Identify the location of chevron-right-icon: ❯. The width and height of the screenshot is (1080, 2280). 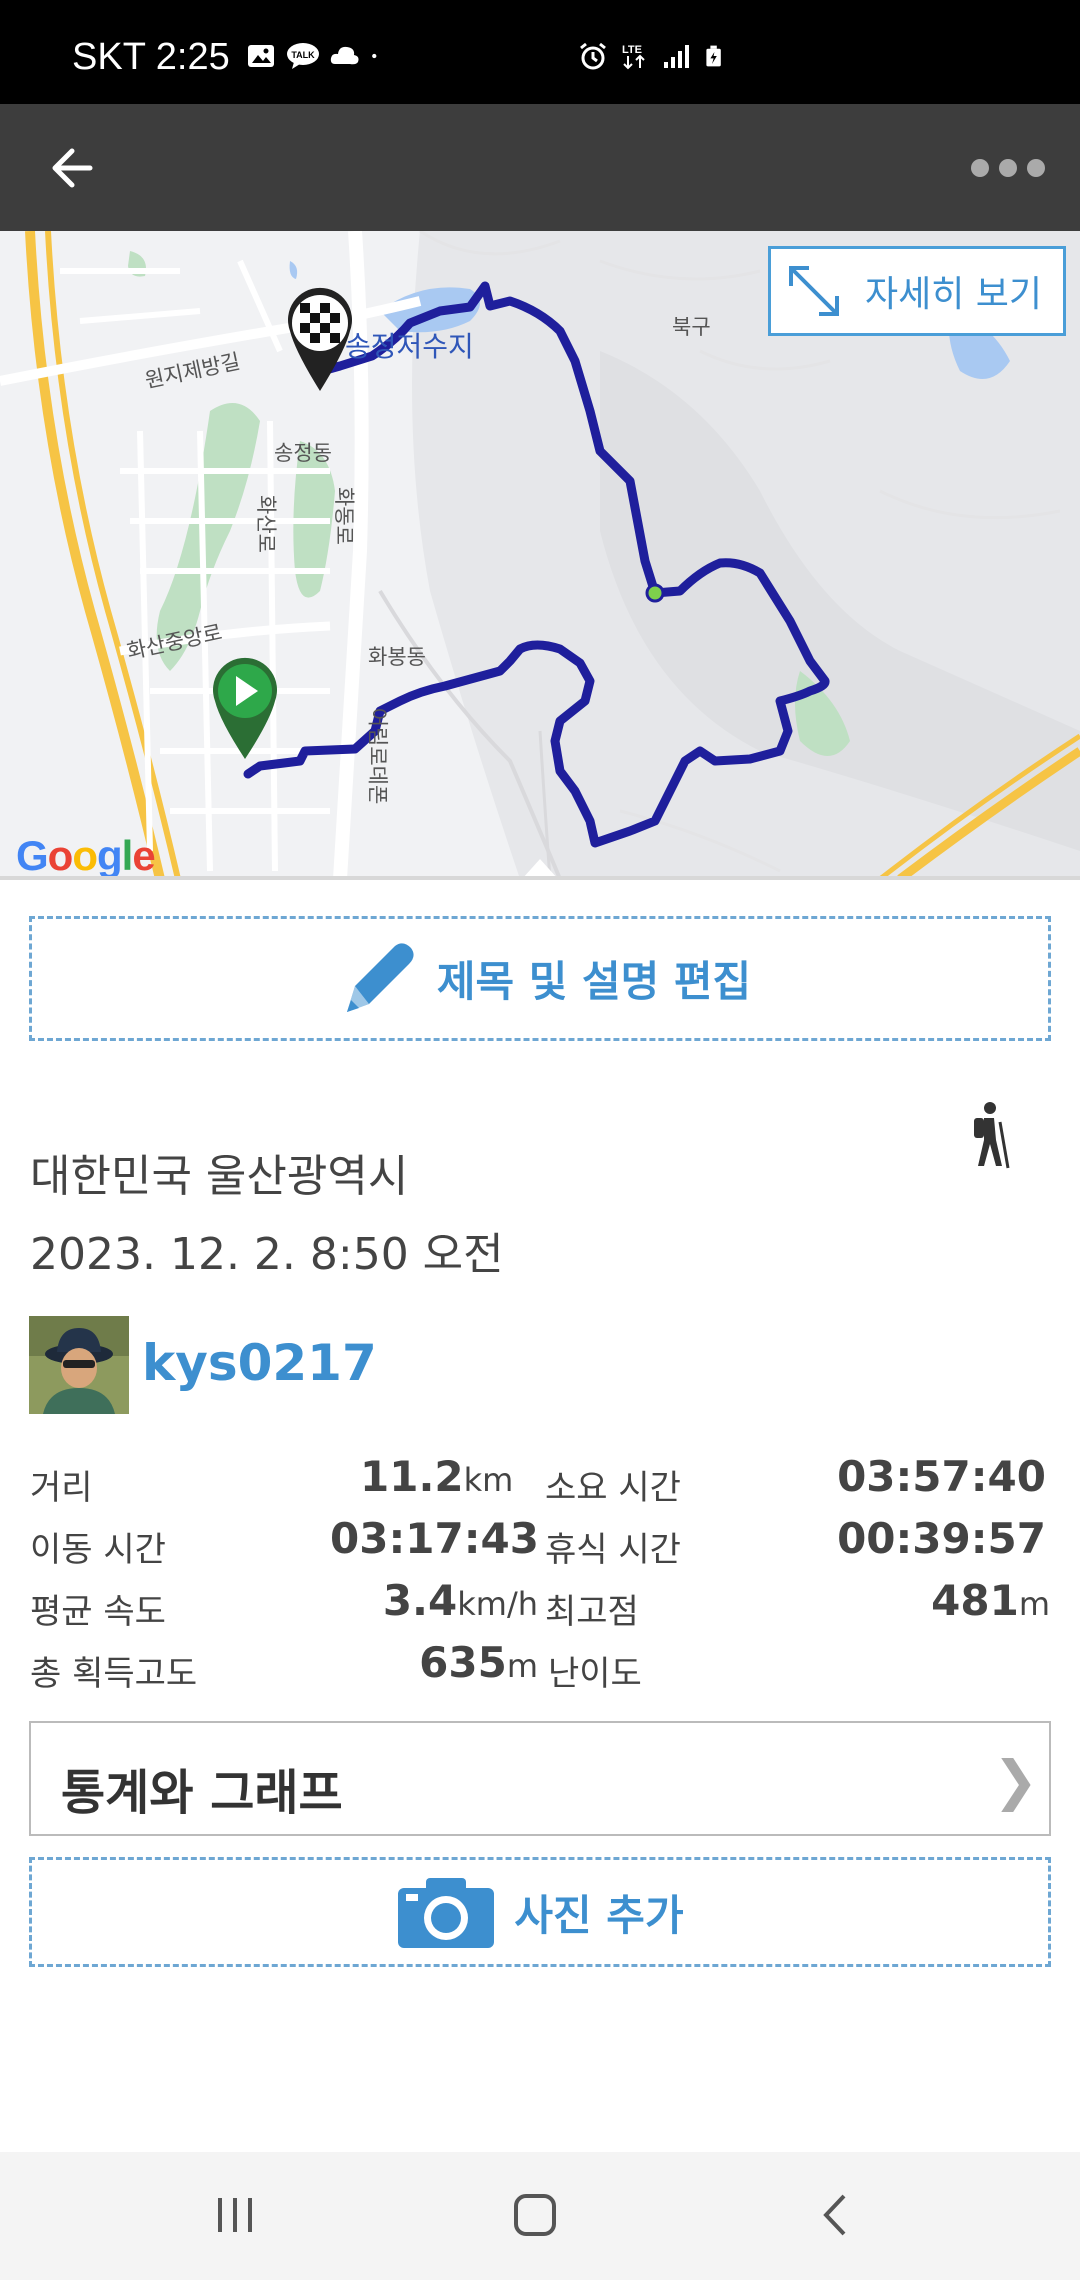
(1016, 1780).